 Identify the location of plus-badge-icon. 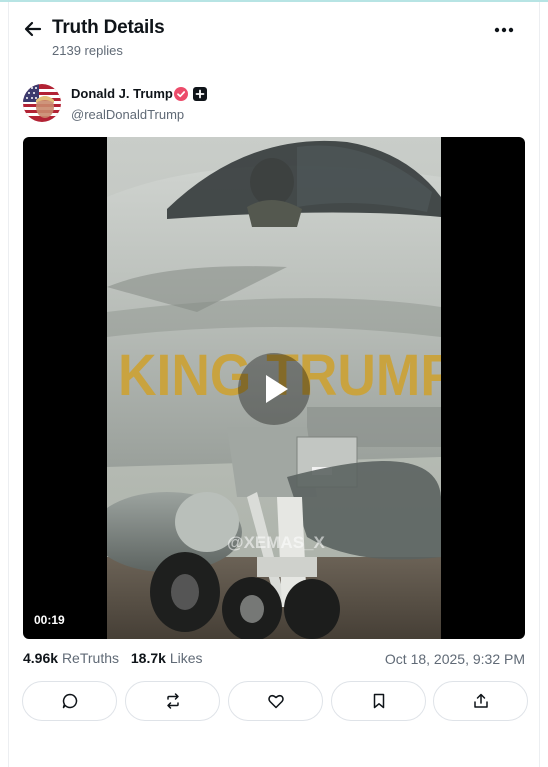
(200, 94).